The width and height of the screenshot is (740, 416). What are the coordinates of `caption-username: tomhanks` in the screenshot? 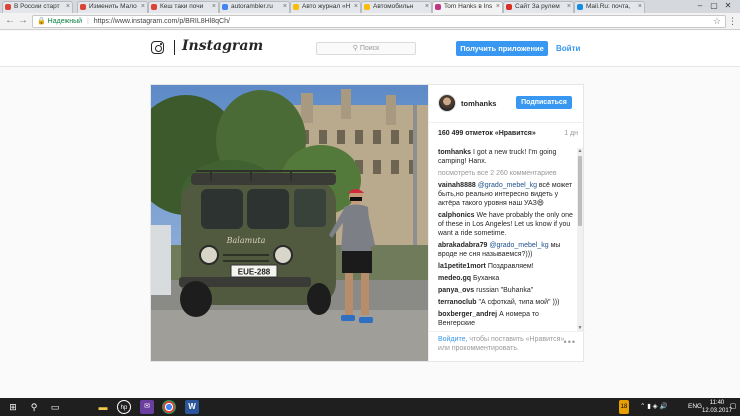 It's located at (454, 152).